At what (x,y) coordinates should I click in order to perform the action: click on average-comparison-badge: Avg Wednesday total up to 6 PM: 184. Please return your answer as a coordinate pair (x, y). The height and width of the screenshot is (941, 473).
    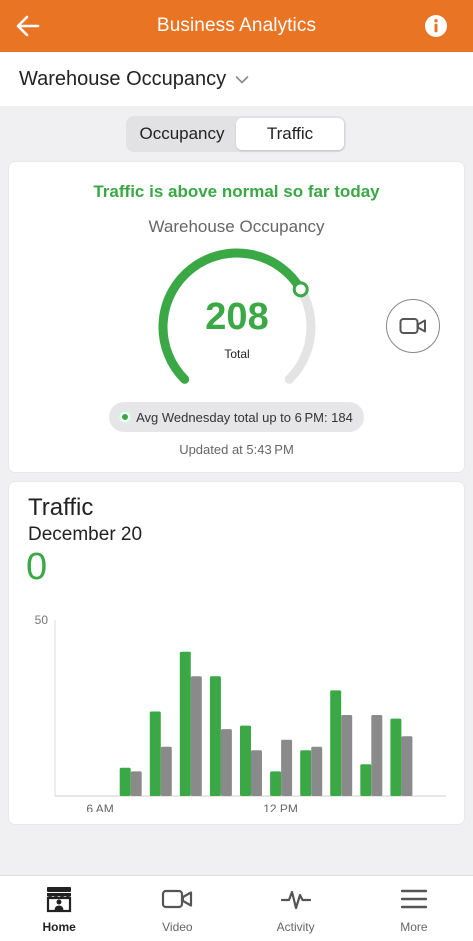
    Looking at the image, I should click on (236, 417).